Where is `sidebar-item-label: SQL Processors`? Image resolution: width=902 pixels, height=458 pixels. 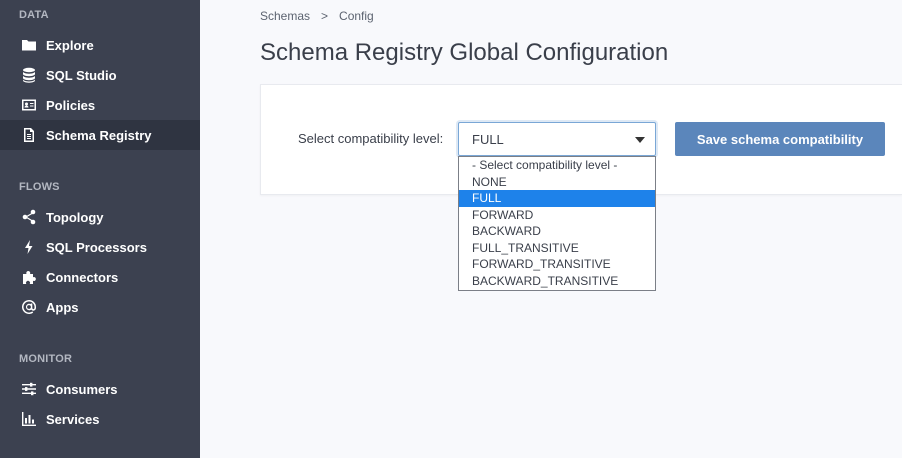
sidebar-item-label: SQL Processors is located at coordinates (96, 247).